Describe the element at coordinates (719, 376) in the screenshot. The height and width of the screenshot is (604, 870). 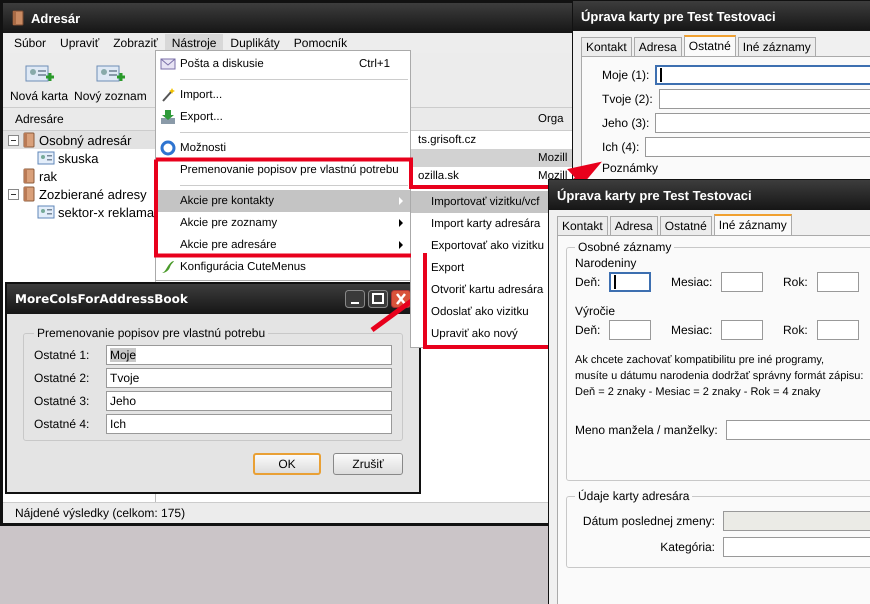
I see `note-text: musíte u dátumu narodenia dodržať správny formát zápisu:` at that location.